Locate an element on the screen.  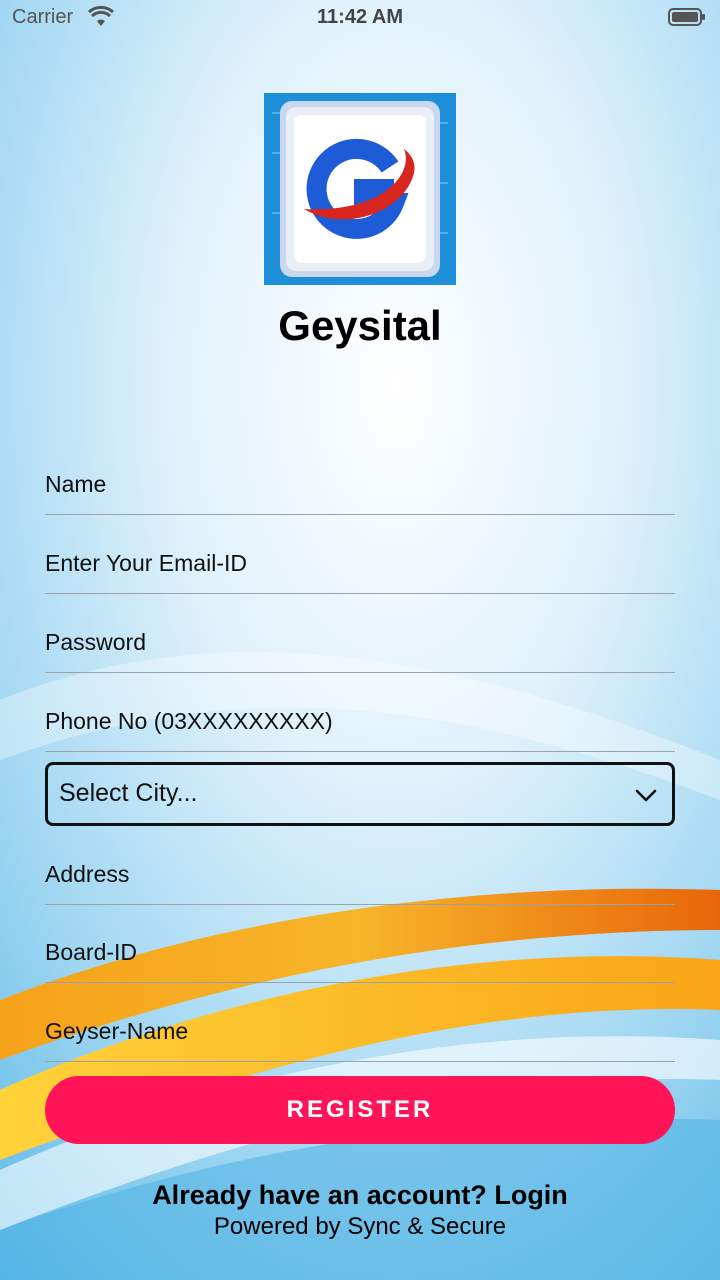
name-input is located at coordinates (360, 484).